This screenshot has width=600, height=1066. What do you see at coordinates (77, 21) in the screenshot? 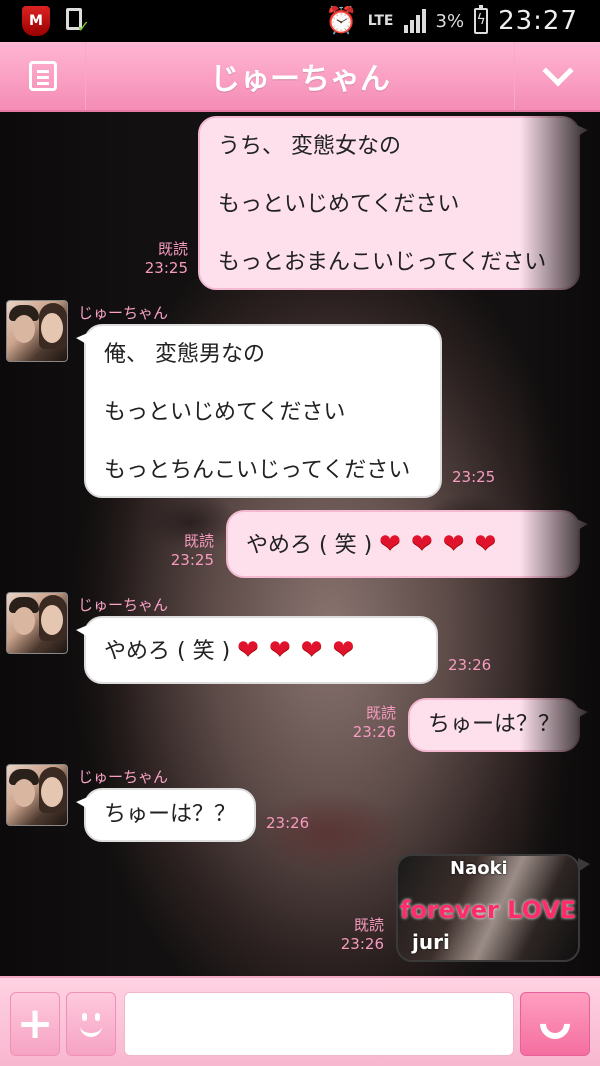
I see `download-complete-icon: ✓` at bounding box center [77, 21].